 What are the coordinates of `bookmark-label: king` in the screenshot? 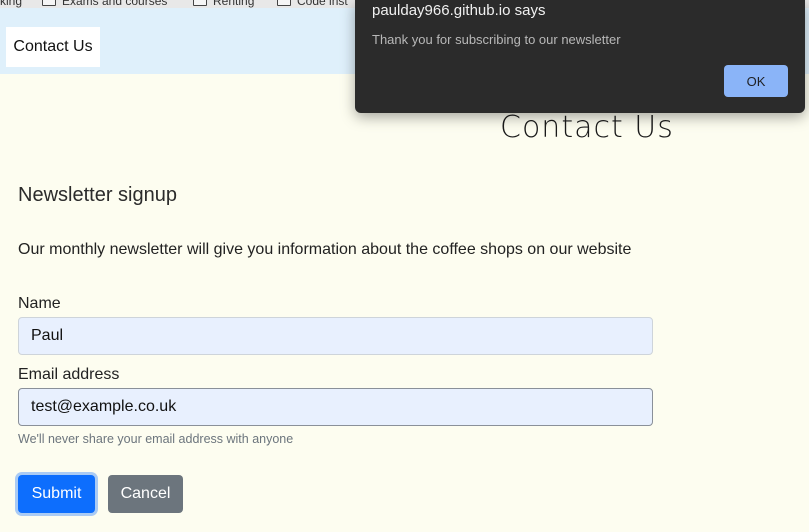 It's located at (11, 4).